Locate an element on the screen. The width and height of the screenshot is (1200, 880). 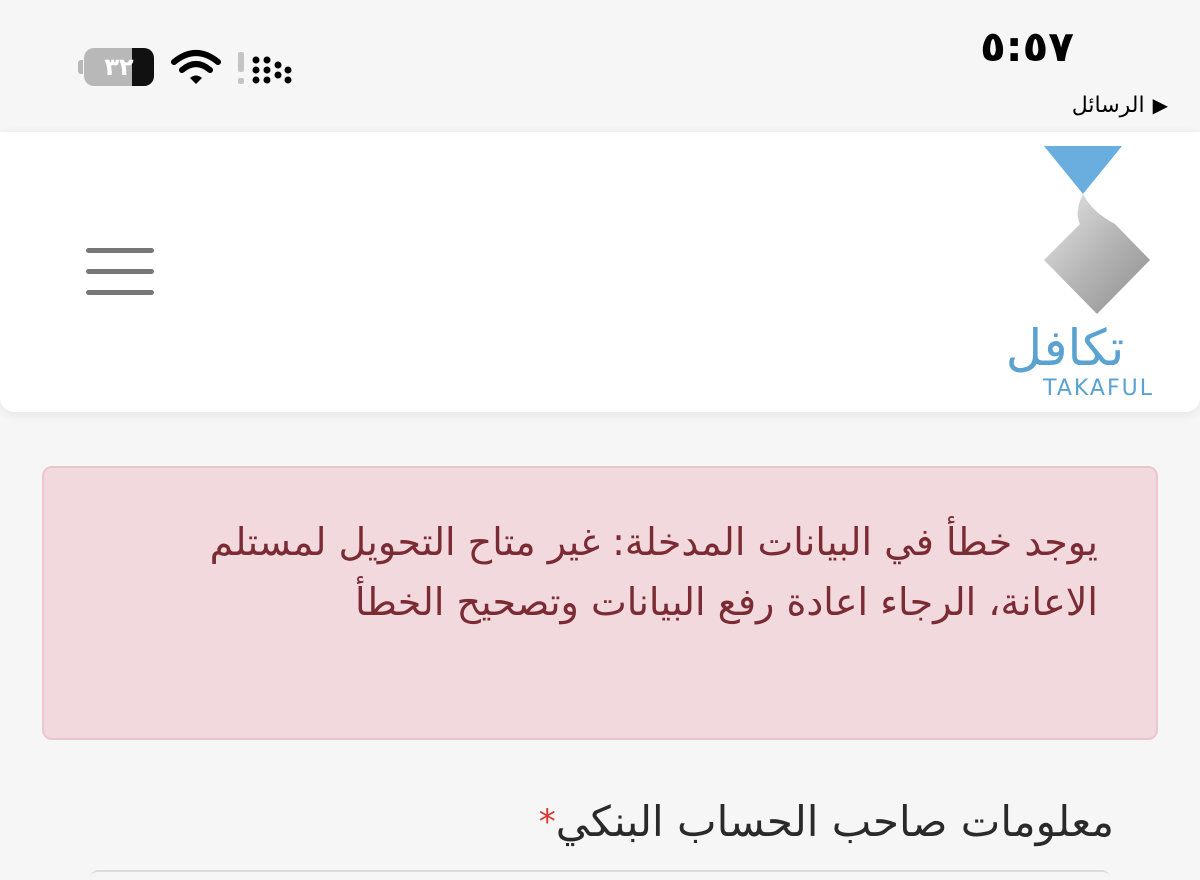
takaful-logo: تكافل TAKAFUL is located at coordinates (1065, 272).